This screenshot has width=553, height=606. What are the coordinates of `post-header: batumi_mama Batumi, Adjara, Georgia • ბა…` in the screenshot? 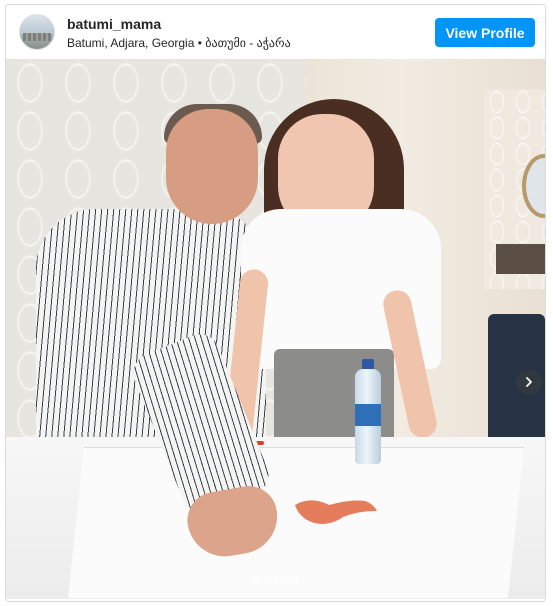 It's located at (275, 32).